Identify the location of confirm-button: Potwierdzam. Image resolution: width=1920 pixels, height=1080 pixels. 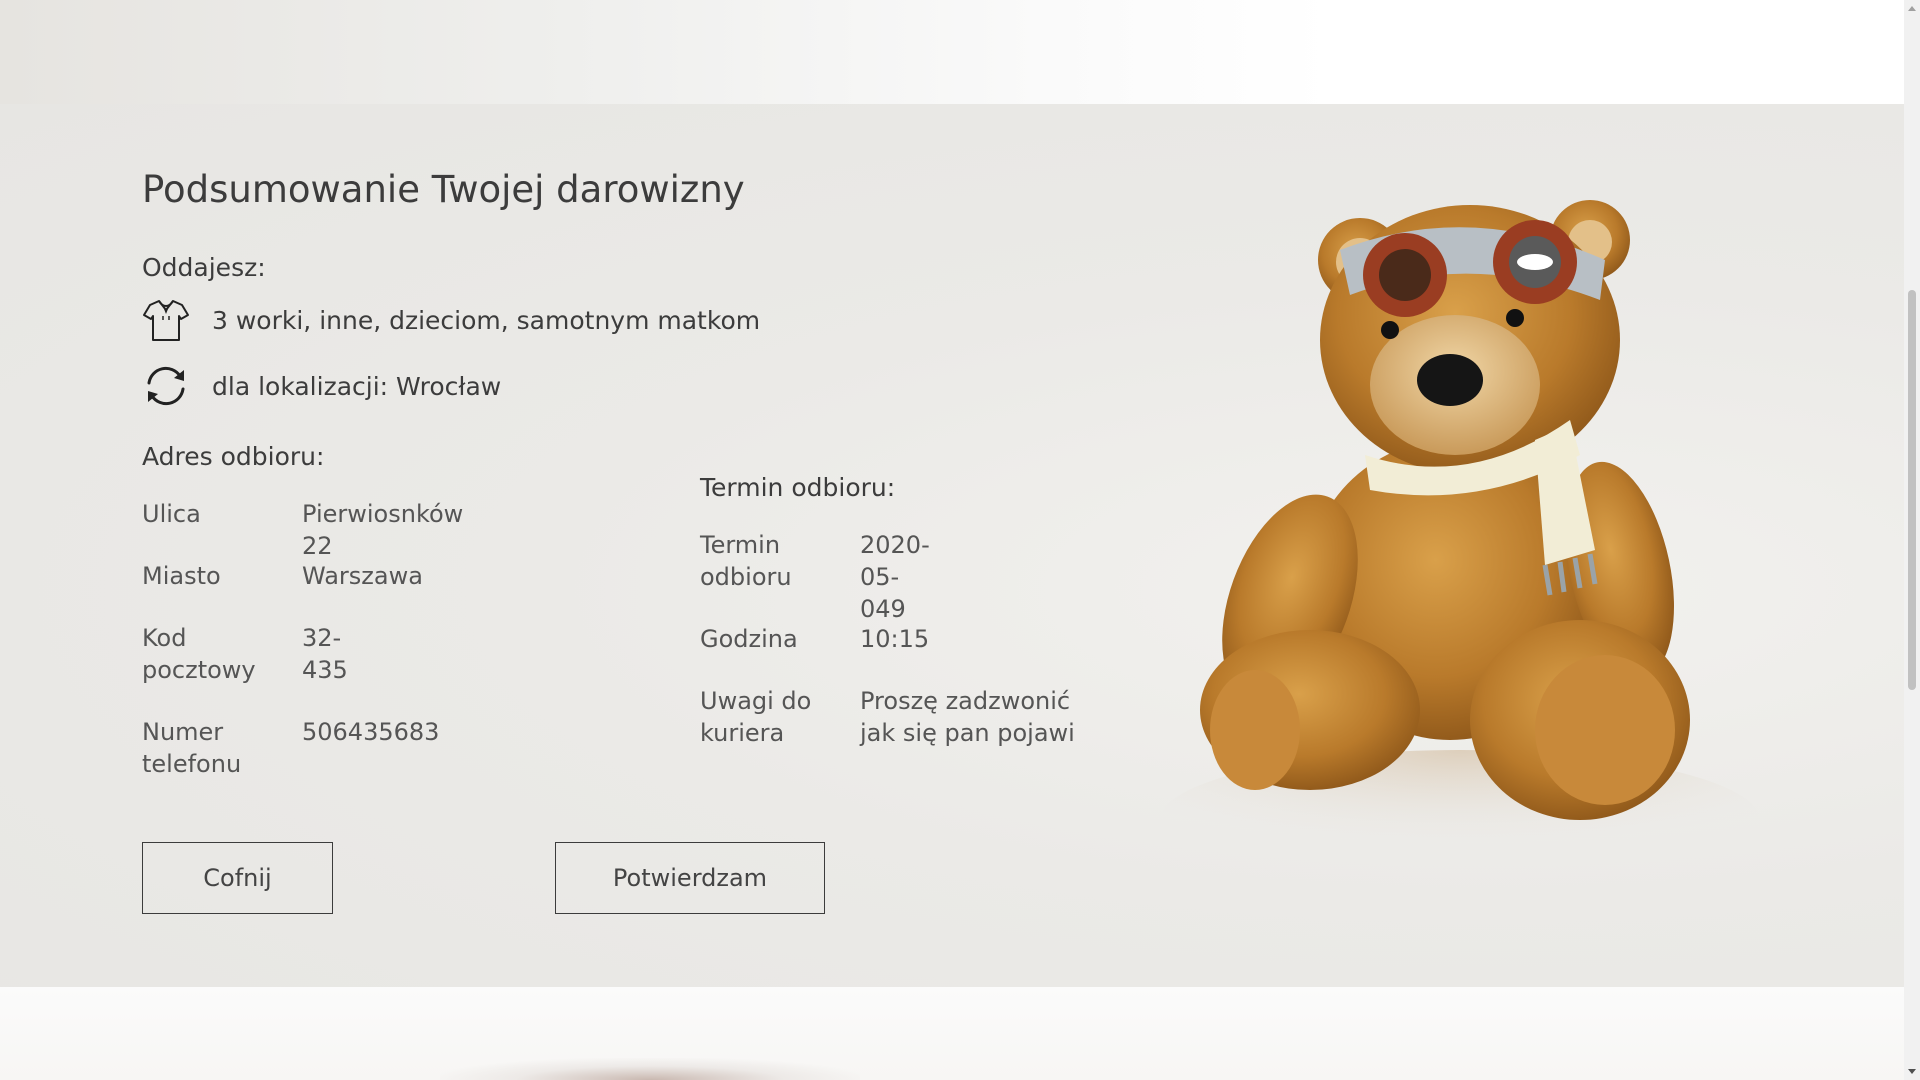
(690, 878).